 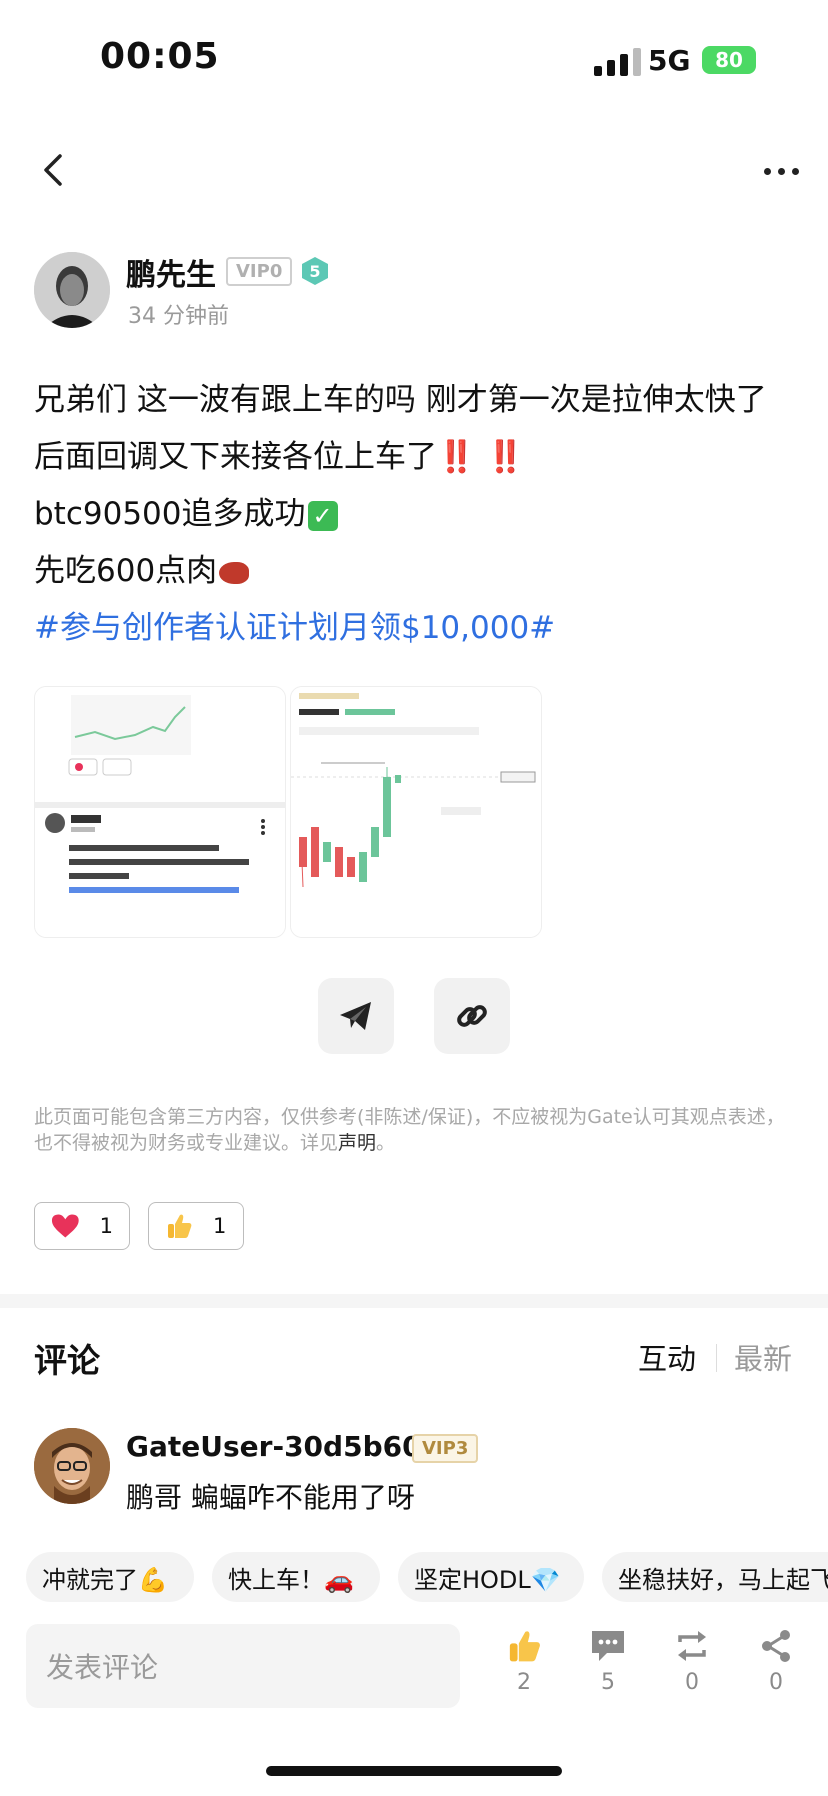 I want to click on repost-button: 0, so click(x=692, y=1661).